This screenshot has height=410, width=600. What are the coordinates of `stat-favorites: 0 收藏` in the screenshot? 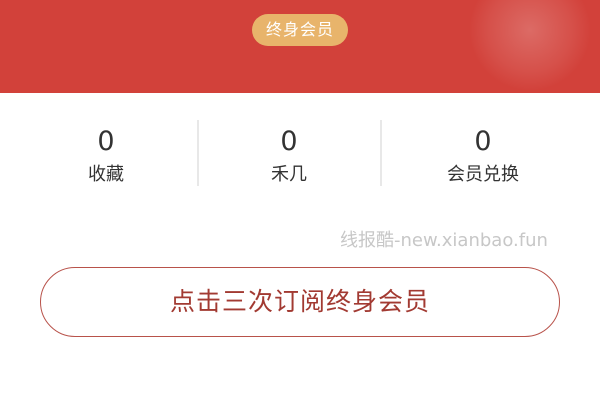 It's located at (106, 158).